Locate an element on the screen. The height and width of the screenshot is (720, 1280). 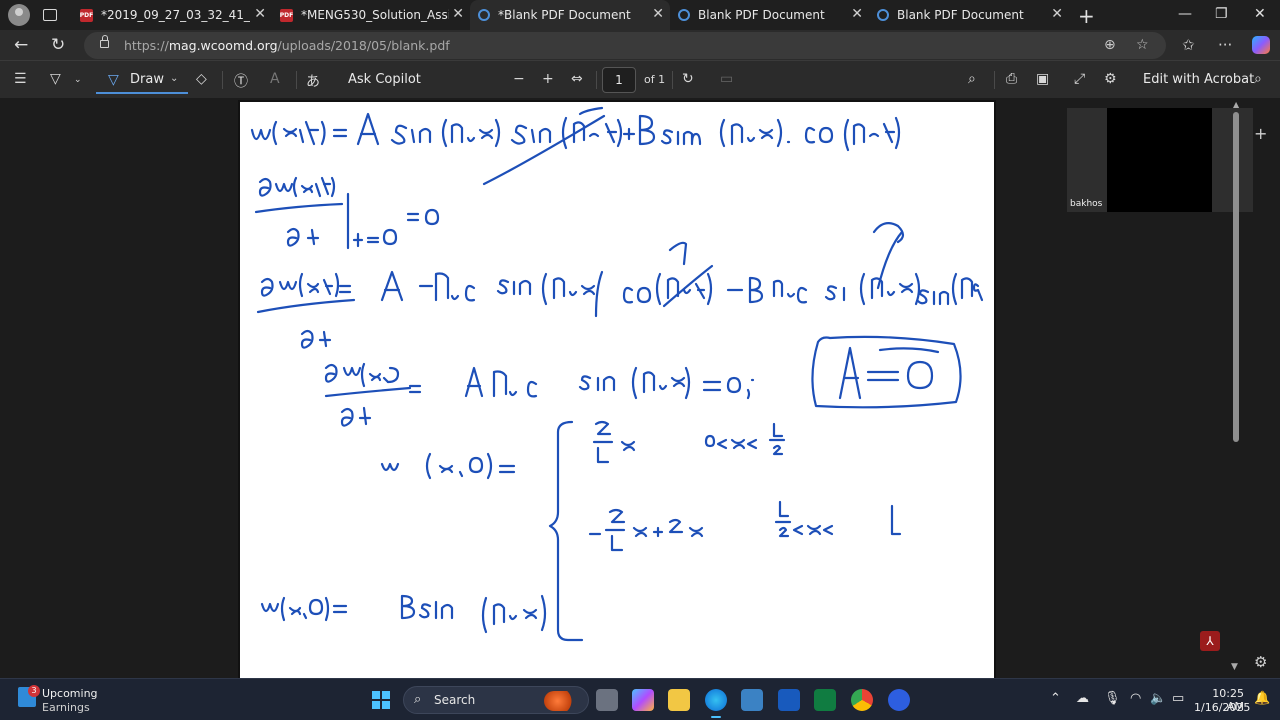
tab-title: *2019_09_27_03_32_41_MENG530 is located at coordinates (176, 15).